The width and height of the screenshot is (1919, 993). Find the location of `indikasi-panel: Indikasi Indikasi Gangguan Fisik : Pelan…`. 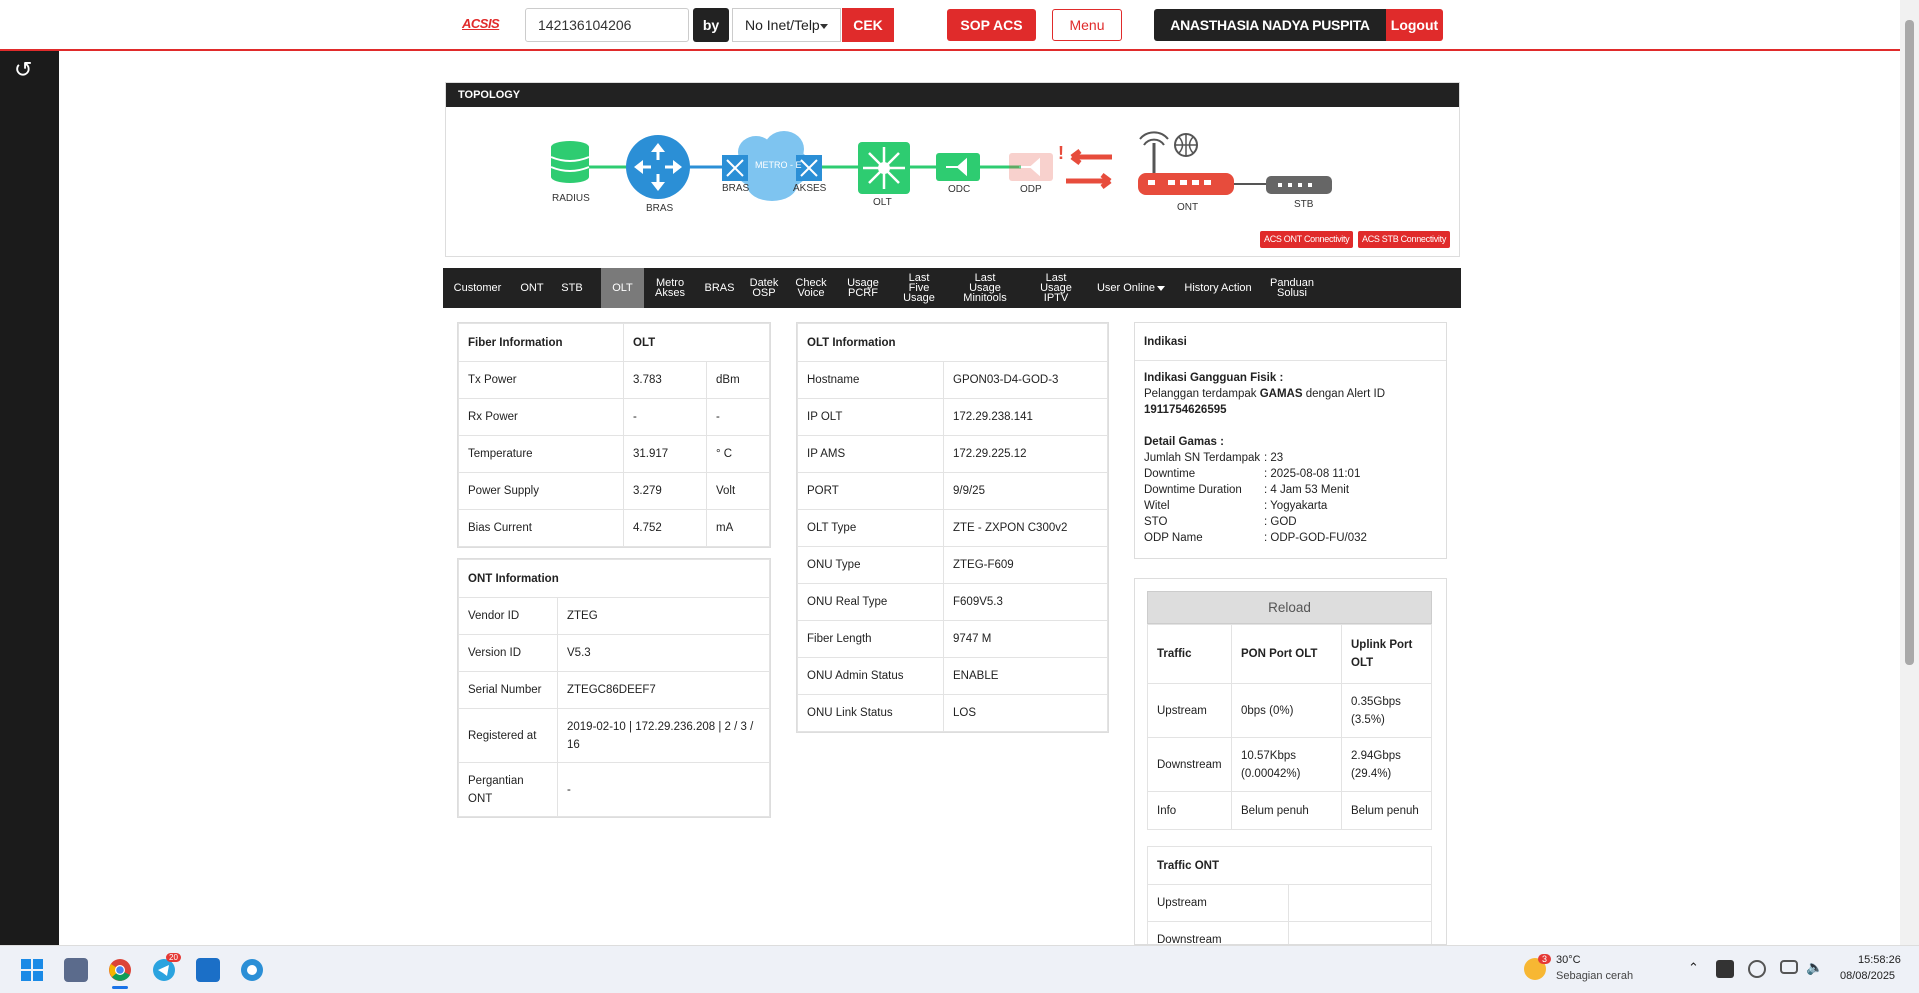

indikasi-panel: Indikasi Indikasi Gangguan Fisik : Pelan… is located at coordinates (1290, 440).